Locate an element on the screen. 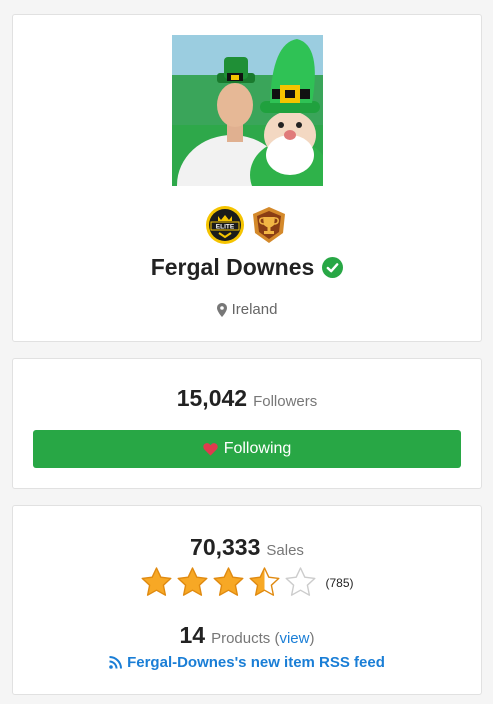 The image size is (493, 704). badges: ELITE is located at coordinates (247, 225).